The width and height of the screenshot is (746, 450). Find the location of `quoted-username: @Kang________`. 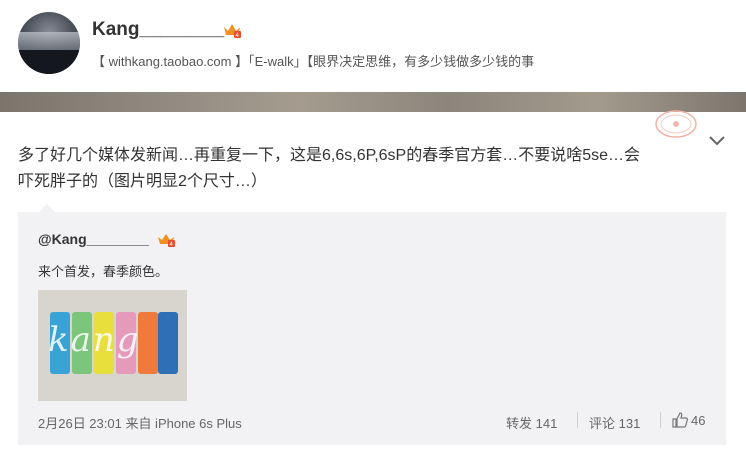

quoted-username: @Kang________ is located at coordinates (93, 239).